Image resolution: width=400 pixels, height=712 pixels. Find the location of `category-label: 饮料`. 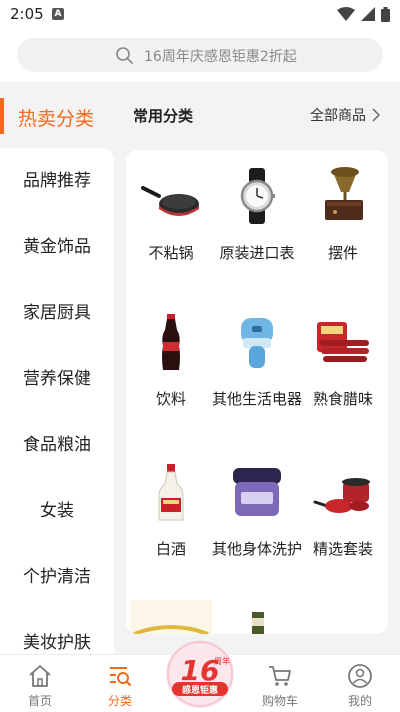

category-label: 饮料 is located at coordinates (170, 399).